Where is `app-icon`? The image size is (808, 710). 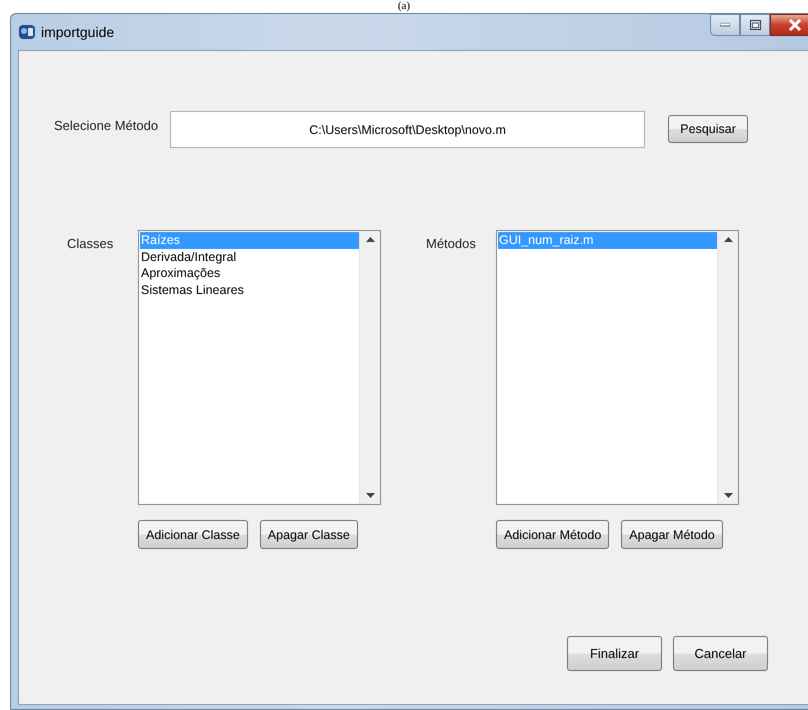
app-icon is located at coordinates (27, 32).